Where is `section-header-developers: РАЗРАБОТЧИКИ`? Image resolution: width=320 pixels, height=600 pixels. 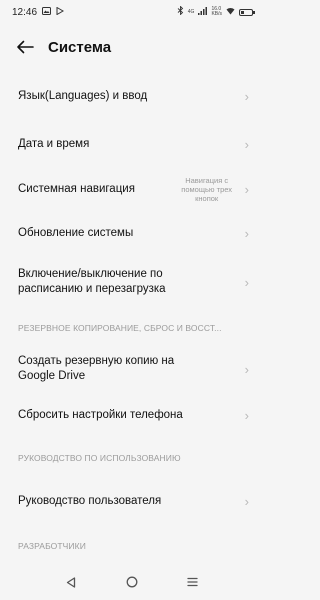
section-header-developers: РАЗРАБОТЧИКИ is located at coordinates (131, 546).